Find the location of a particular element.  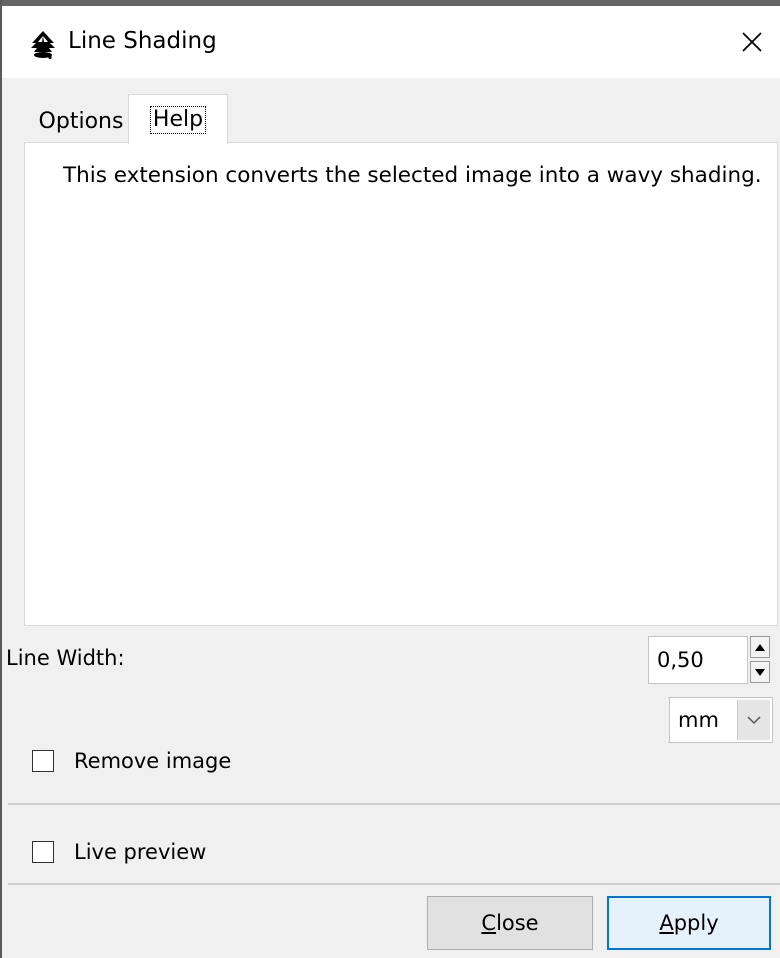

unit-select: mm is located at coordinates (721, 720).